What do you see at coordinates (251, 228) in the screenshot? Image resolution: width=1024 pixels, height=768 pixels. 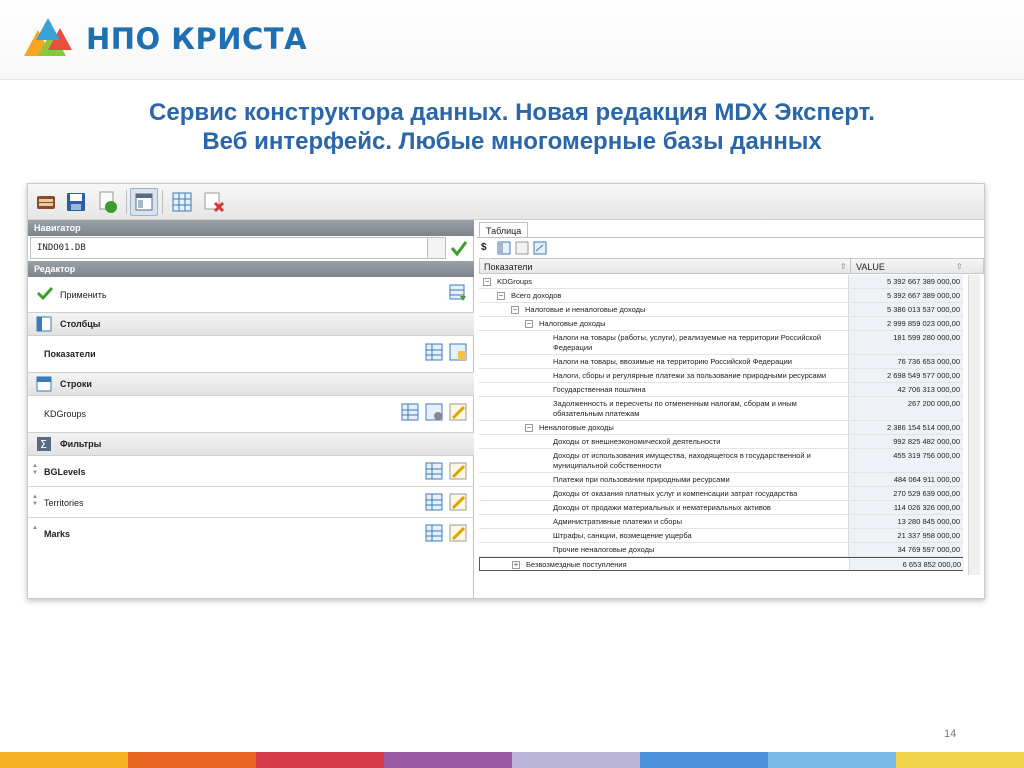 I see `navigator-header: Навигатор` at bounding box center [251, 228].